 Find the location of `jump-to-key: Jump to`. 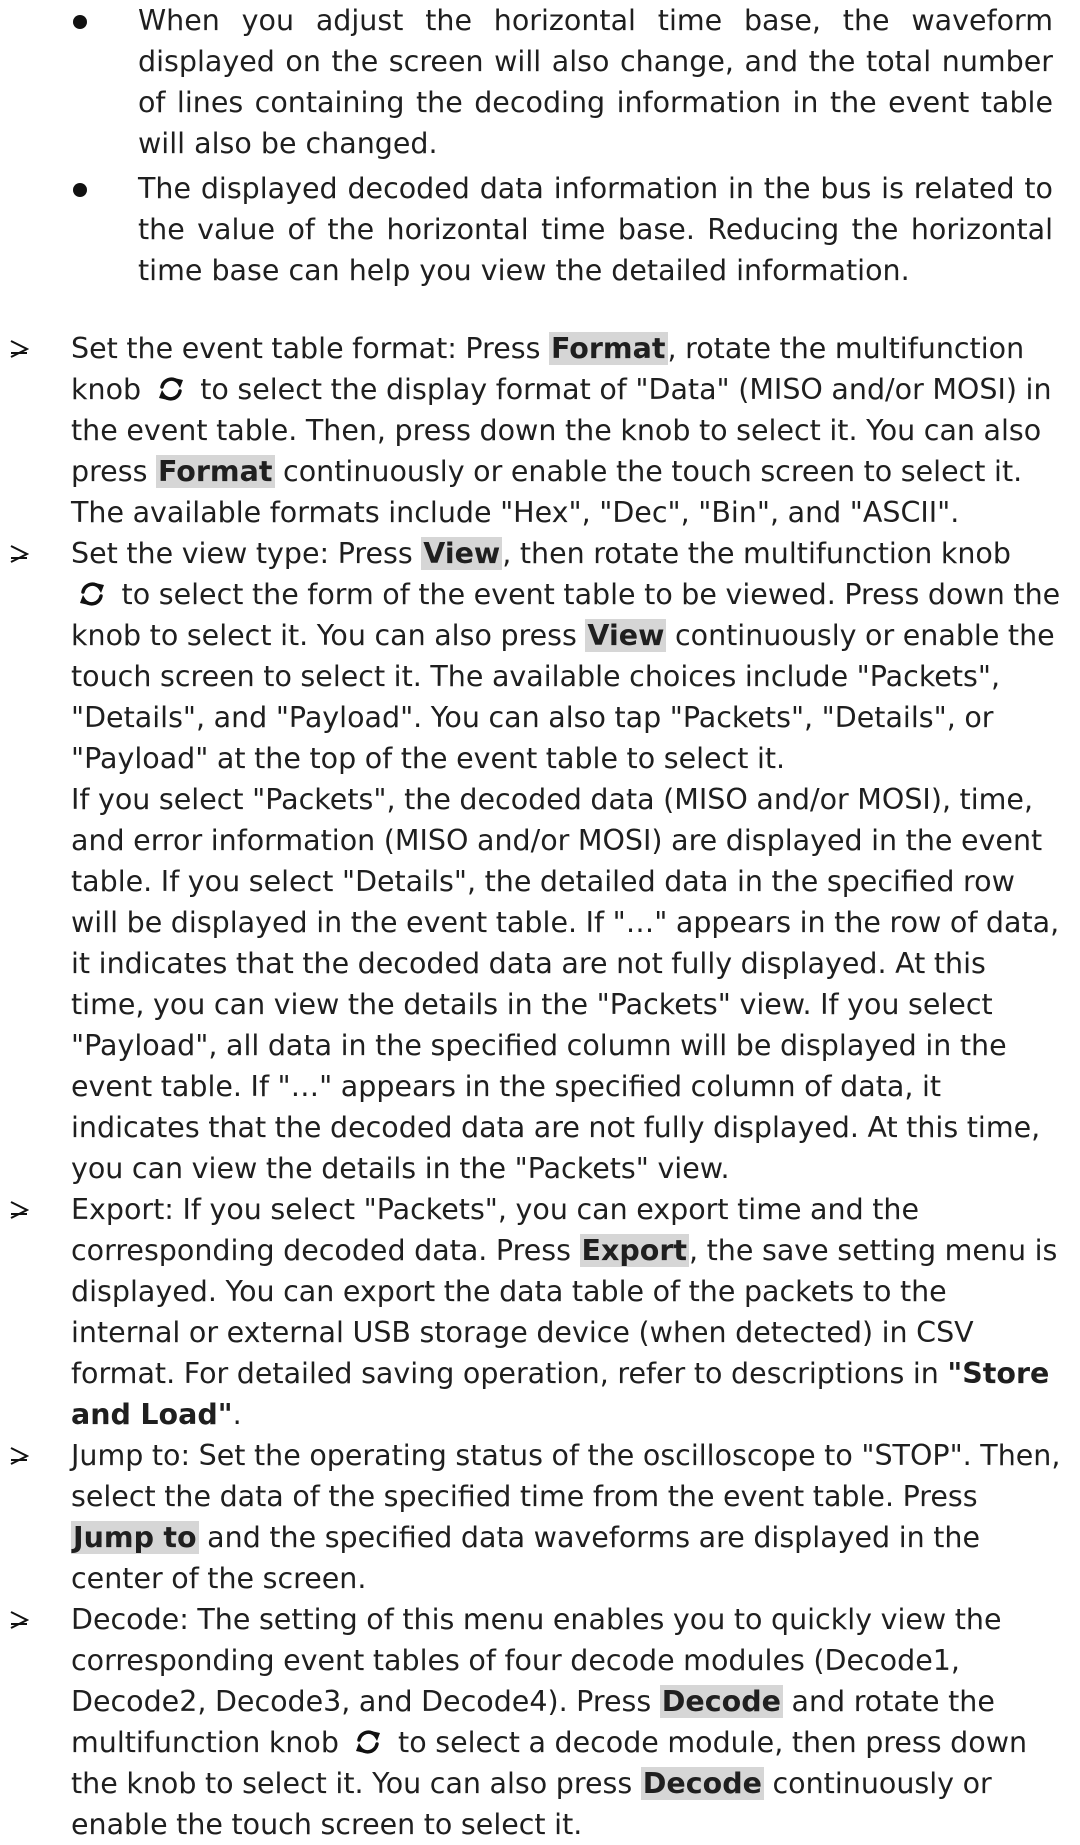

jump-to-key: Jump to is located at coordinates (135, 1537).